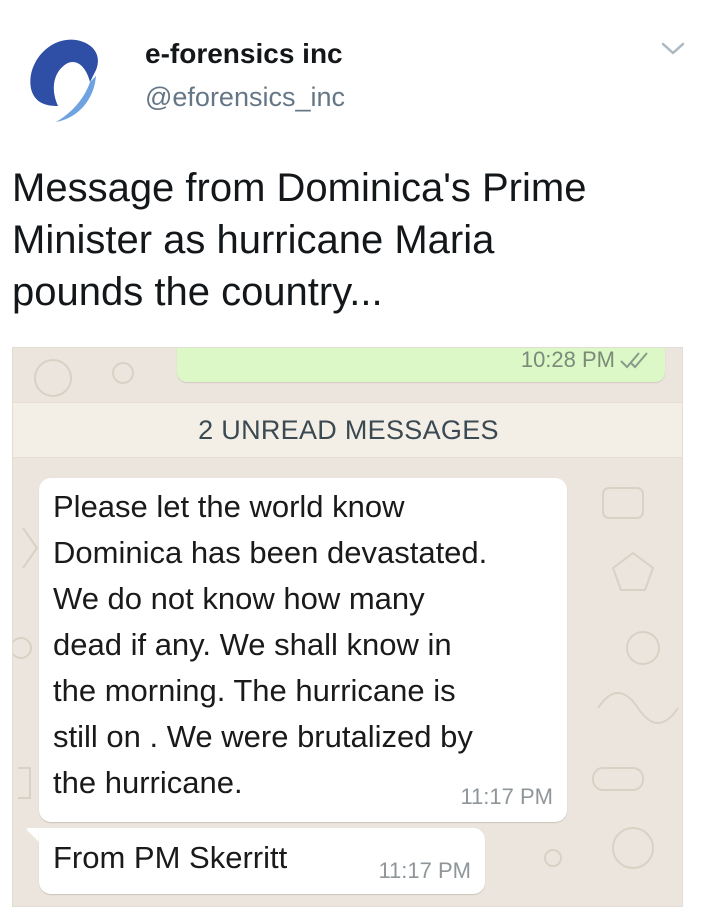  Describe the element at coordinates (673, 49) in the screenshot. I see `chevron-down-icon` at that location.